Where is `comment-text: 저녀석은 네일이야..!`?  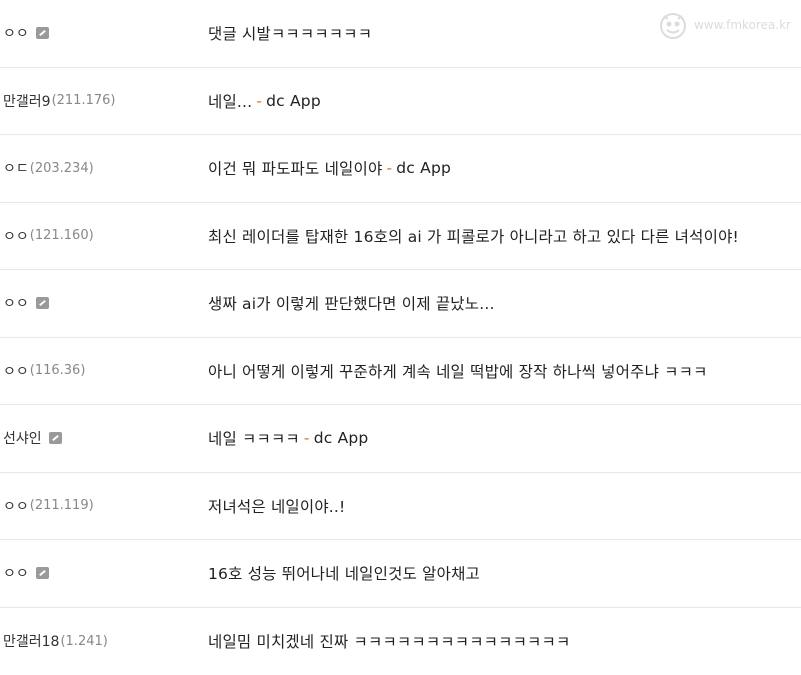 comment-text: 저녀석은 네일이야..! is located at coordinates (276, 506).